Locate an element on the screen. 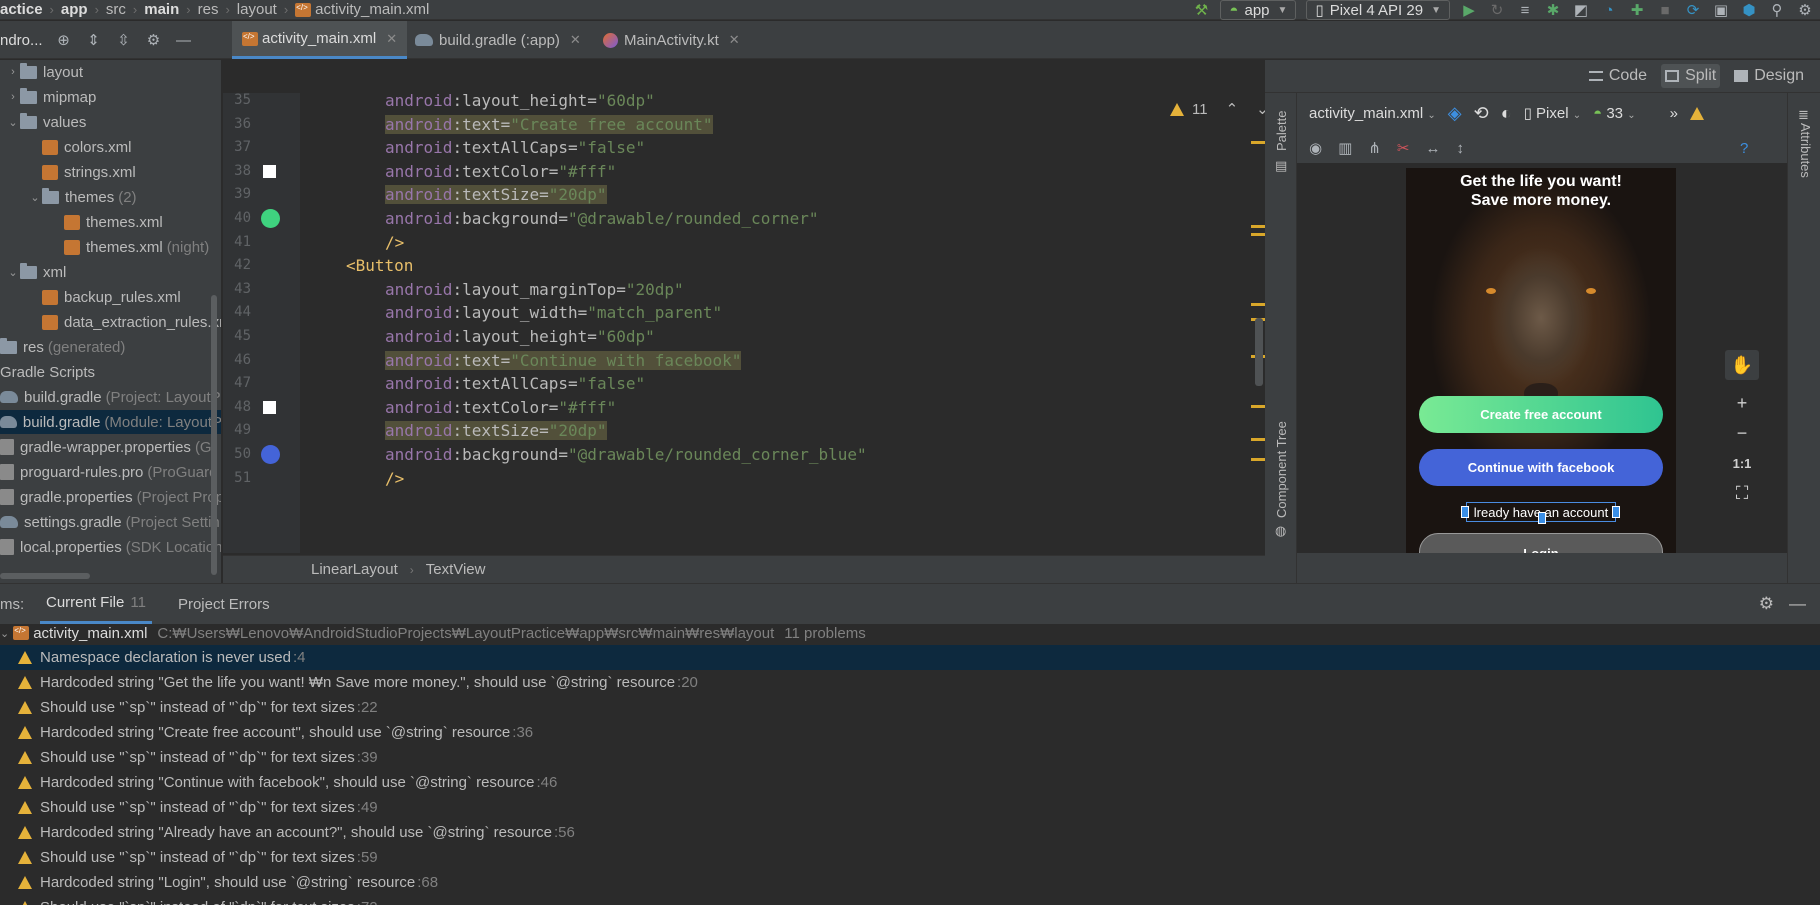 This screenshot has width=1820, height=905. component-tree-tab: Component Tree is located at coordinates (1281, 469).